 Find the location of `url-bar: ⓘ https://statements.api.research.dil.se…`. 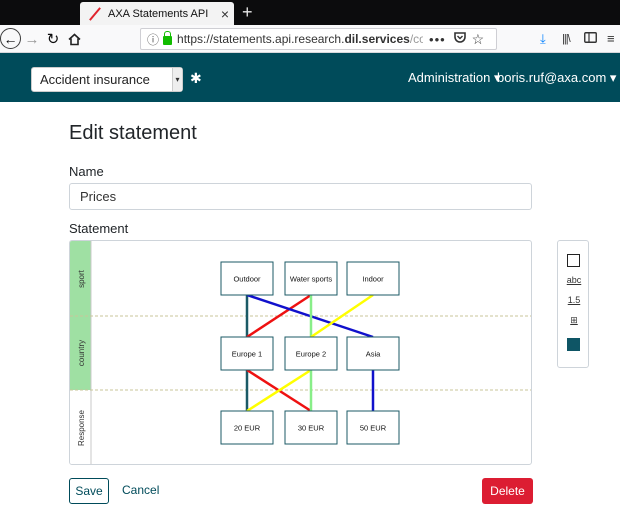

url-bar: ⓘ https://statements.api.research.dil.se… is located at coordinates (318, 39).